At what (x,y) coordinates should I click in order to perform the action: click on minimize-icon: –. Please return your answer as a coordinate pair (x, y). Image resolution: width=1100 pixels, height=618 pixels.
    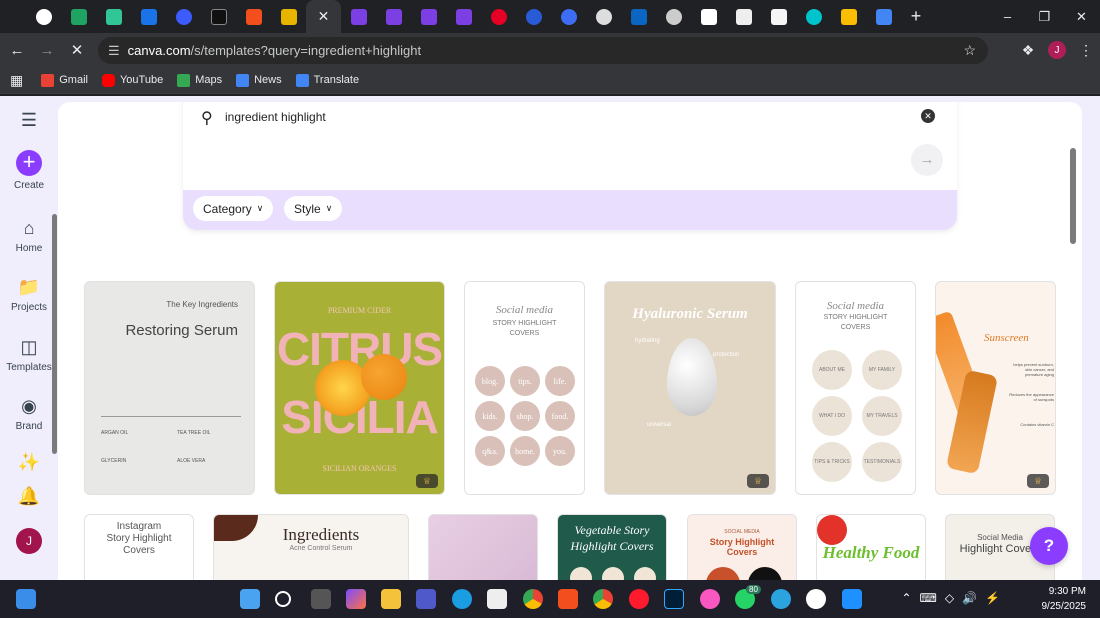
    Looking at the image, I should click on (1007, 16).